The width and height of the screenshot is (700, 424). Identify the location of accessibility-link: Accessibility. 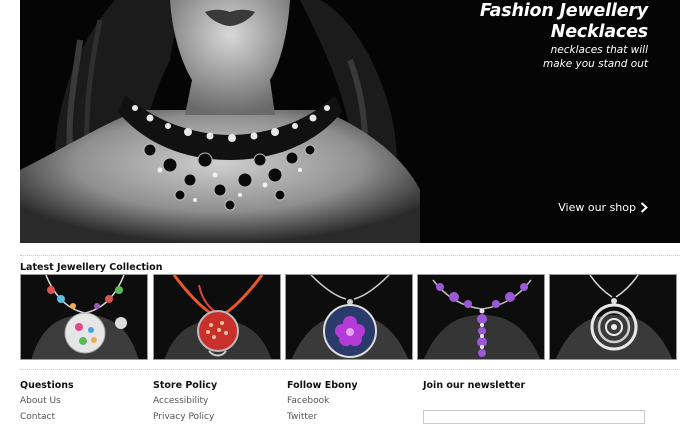
(185, 401).